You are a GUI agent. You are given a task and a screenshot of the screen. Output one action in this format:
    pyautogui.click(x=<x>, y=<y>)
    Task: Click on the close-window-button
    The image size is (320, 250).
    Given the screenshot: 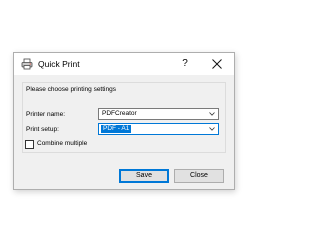 What is the action you would take?
    pyautogui.click(x=217, y=64)
    